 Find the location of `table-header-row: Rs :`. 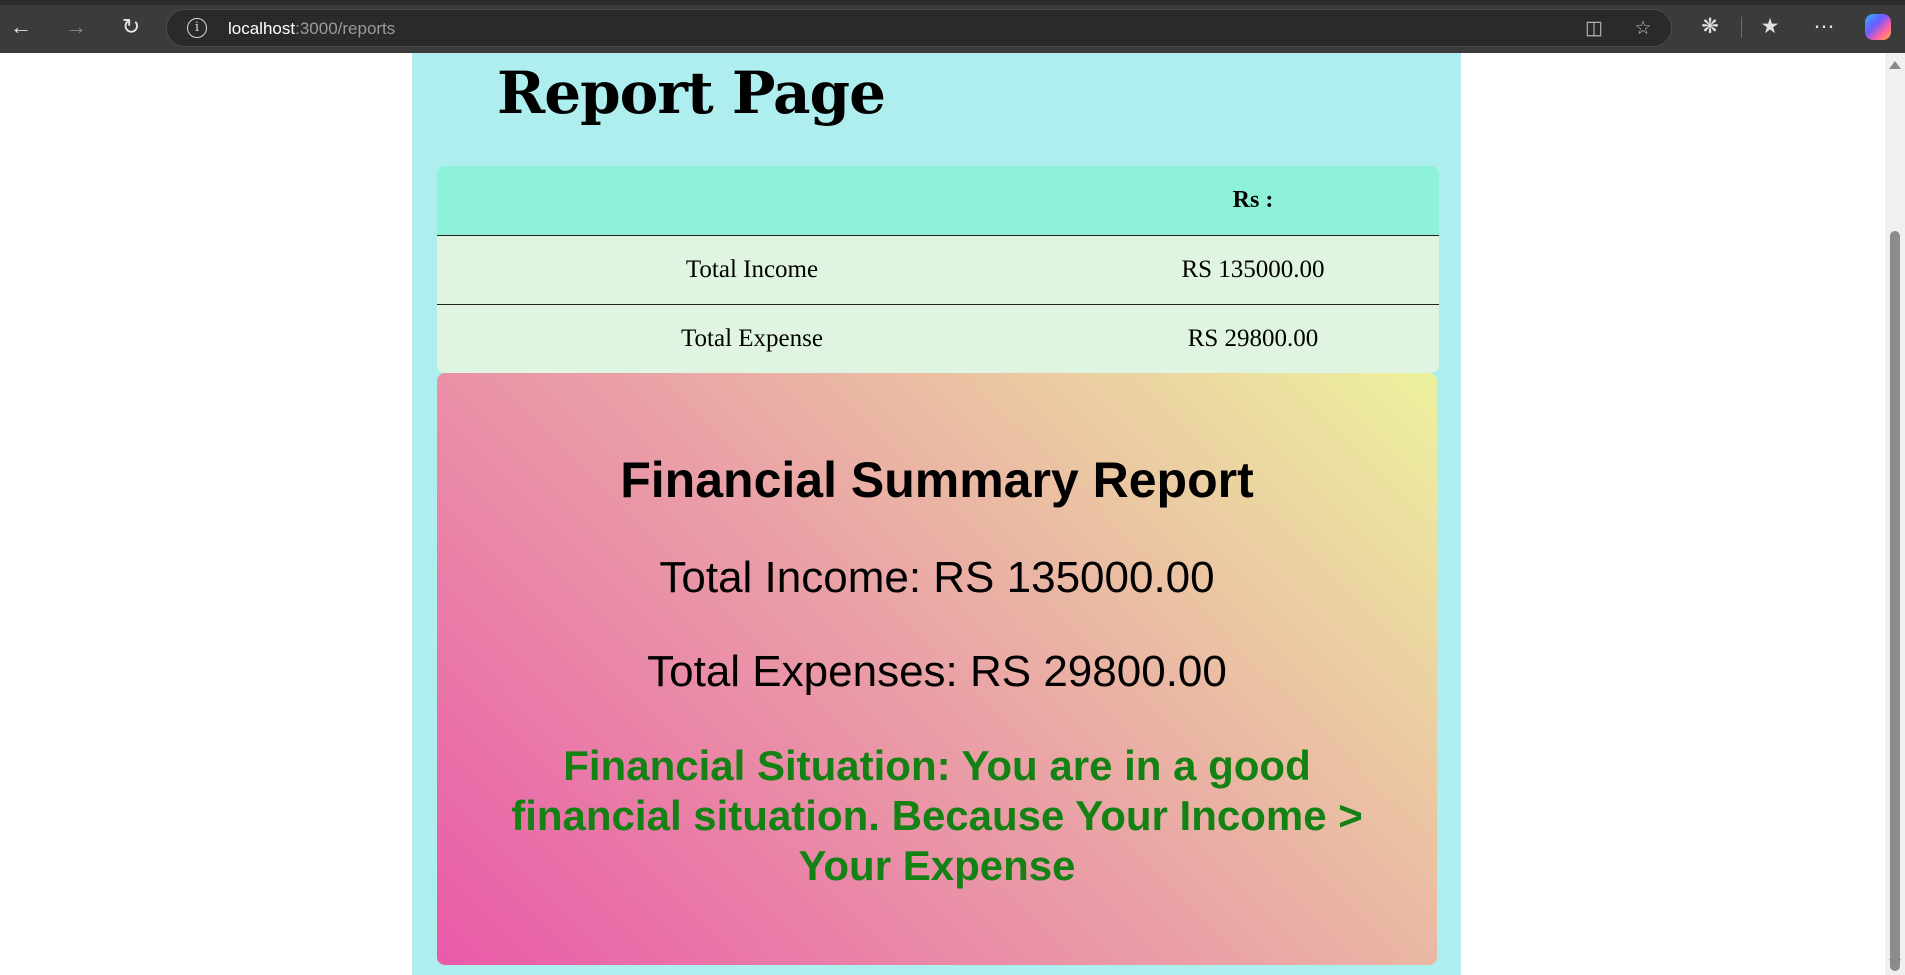

table-header-row: Rs : is located at coordinates (938, 201).